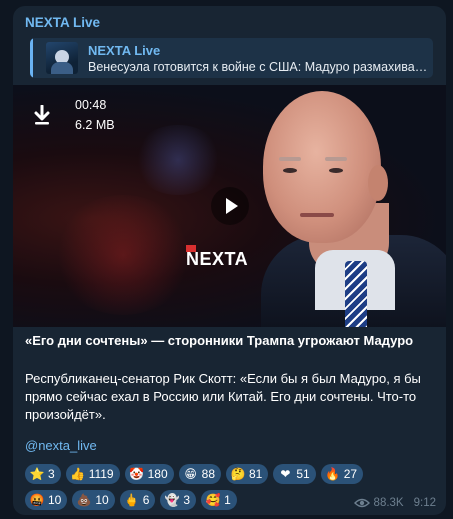 The height and width of the screenshot is (519, 453). I want to click on reaction-count: 51, so click(303, 474).